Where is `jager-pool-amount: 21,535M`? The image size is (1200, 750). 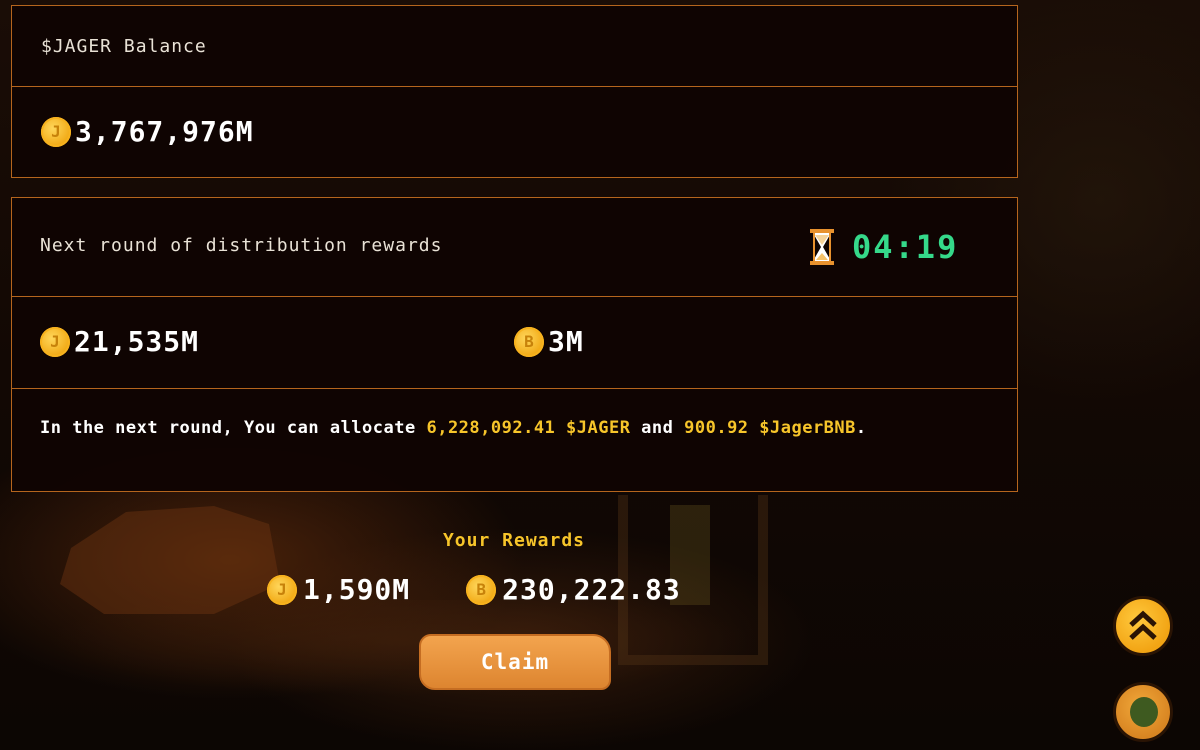
jager-pool-amount: 21,535M is located at coordinates (137, 341).